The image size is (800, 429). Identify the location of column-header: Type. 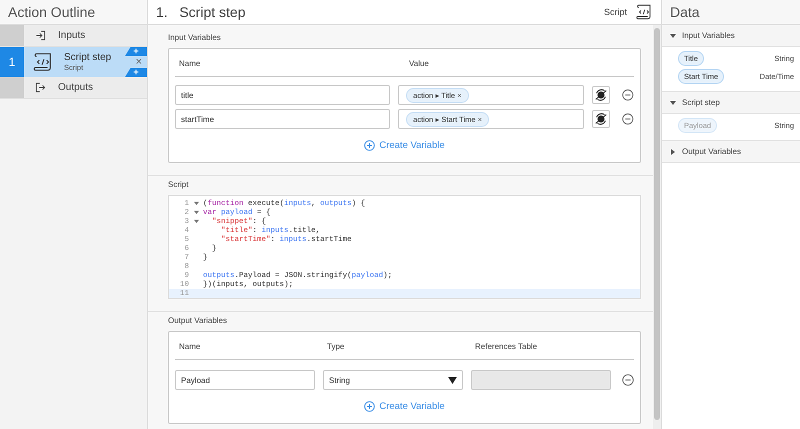
(336, 346).